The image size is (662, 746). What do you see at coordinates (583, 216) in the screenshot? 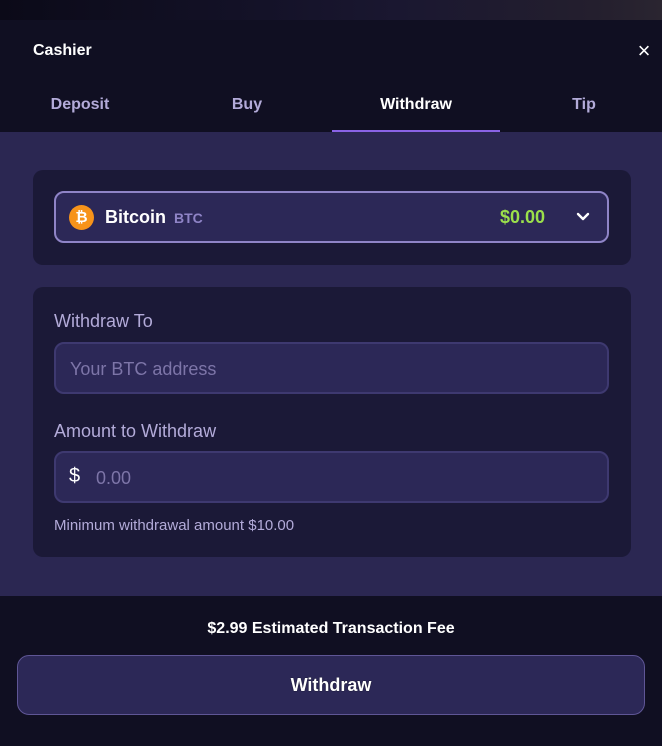
I see `chevron-down-icon` at bounding box center [583, 216].